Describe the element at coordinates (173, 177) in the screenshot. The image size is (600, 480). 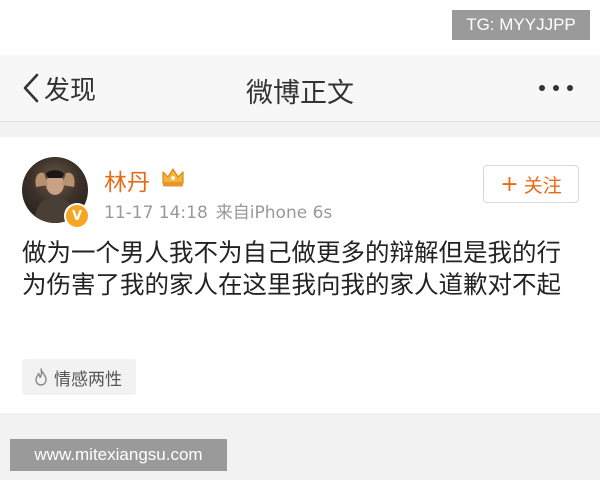
I see `crown-icon` at that location.